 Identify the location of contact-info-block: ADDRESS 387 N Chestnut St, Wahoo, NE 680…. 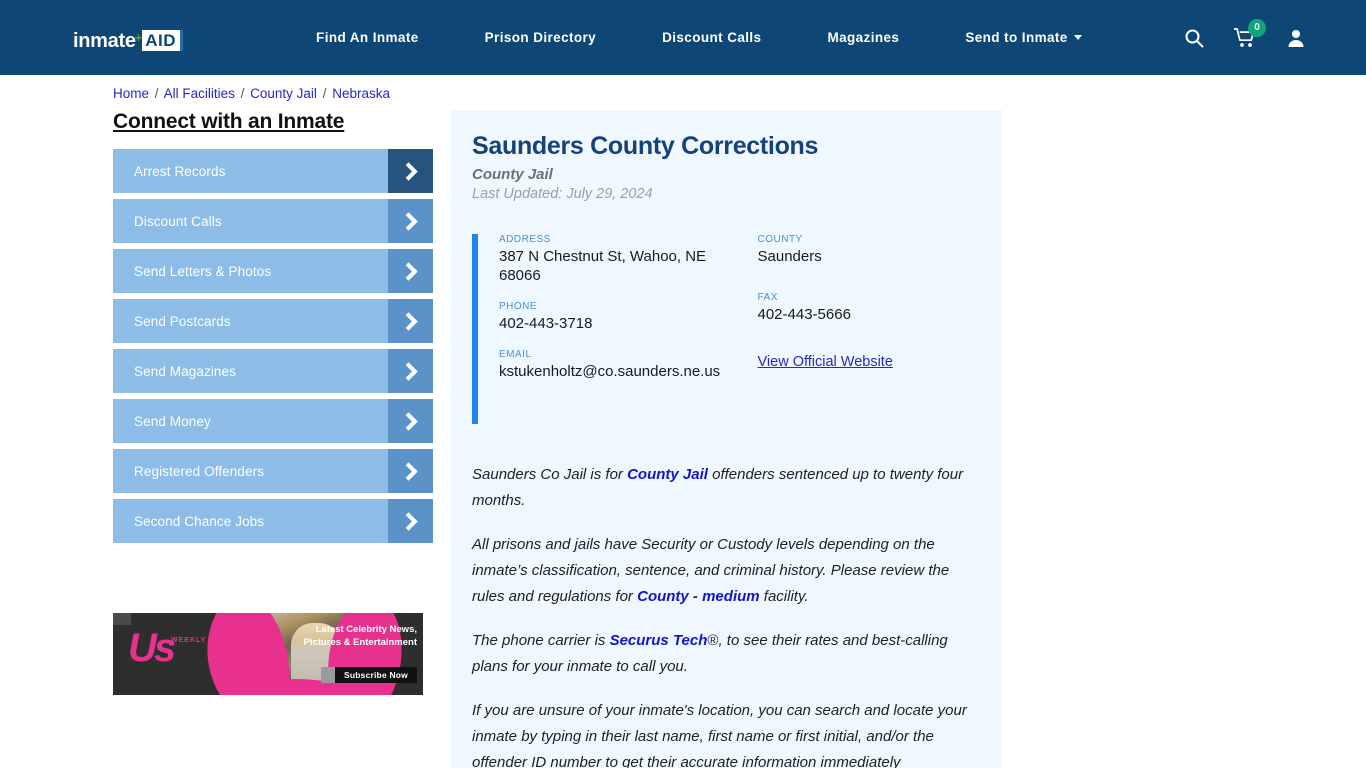
(722, 329).